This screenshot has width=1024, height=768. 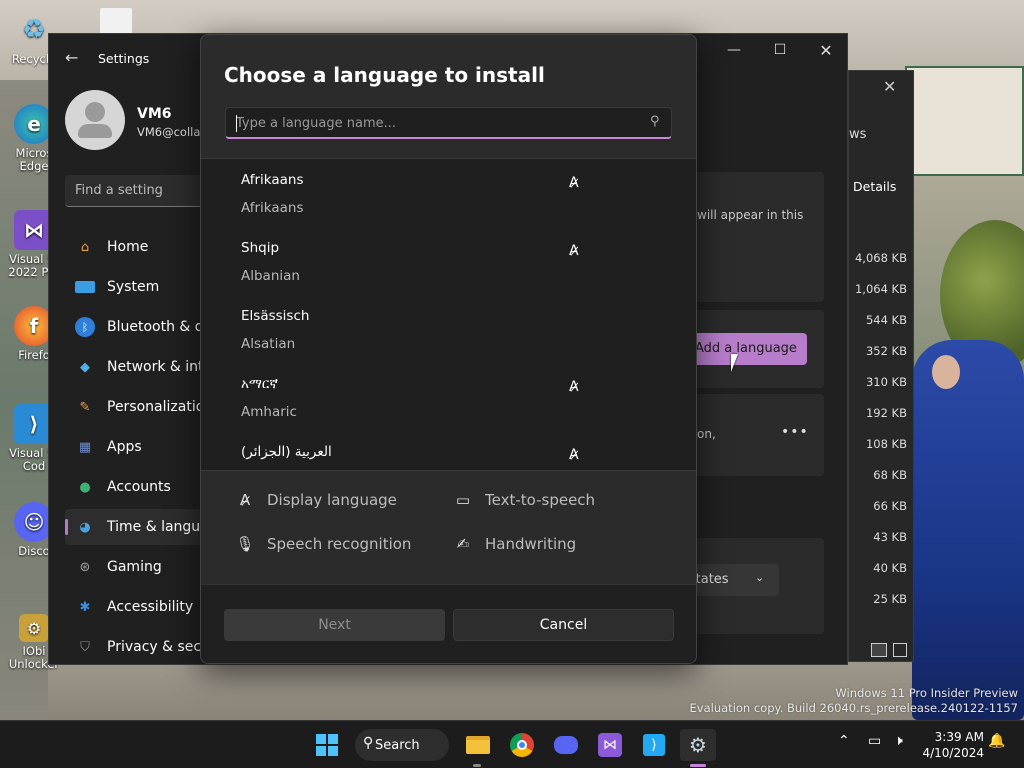 I want to click on language-english-name: Albanian, so click(x=270, y=276).